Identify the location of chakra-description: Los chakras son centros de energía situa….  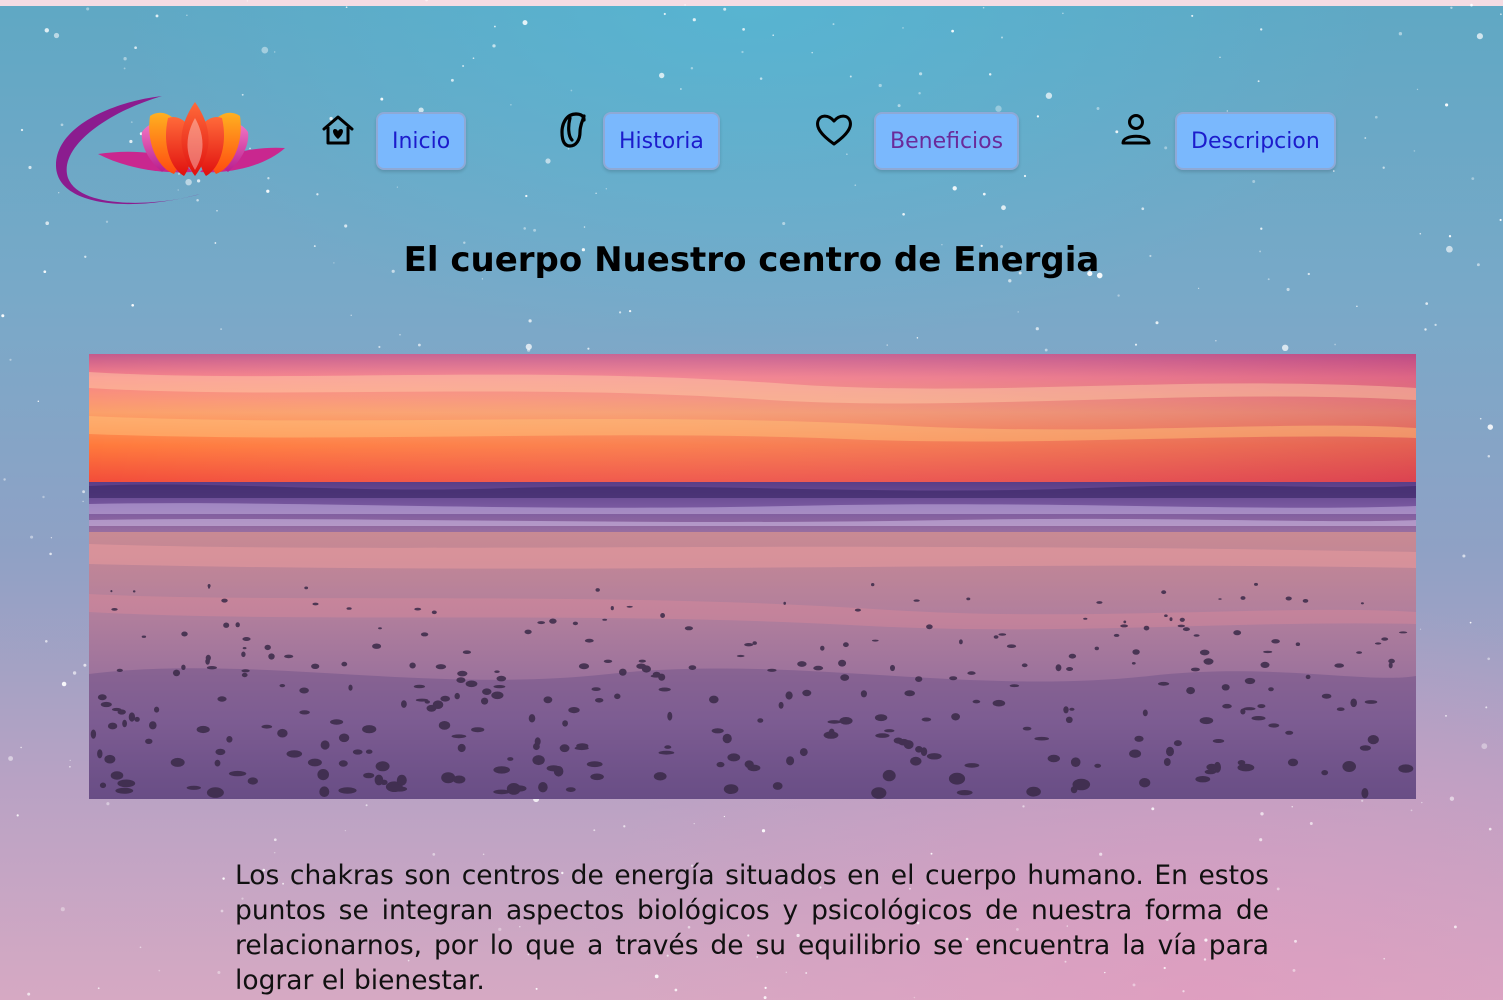
(752, 928).